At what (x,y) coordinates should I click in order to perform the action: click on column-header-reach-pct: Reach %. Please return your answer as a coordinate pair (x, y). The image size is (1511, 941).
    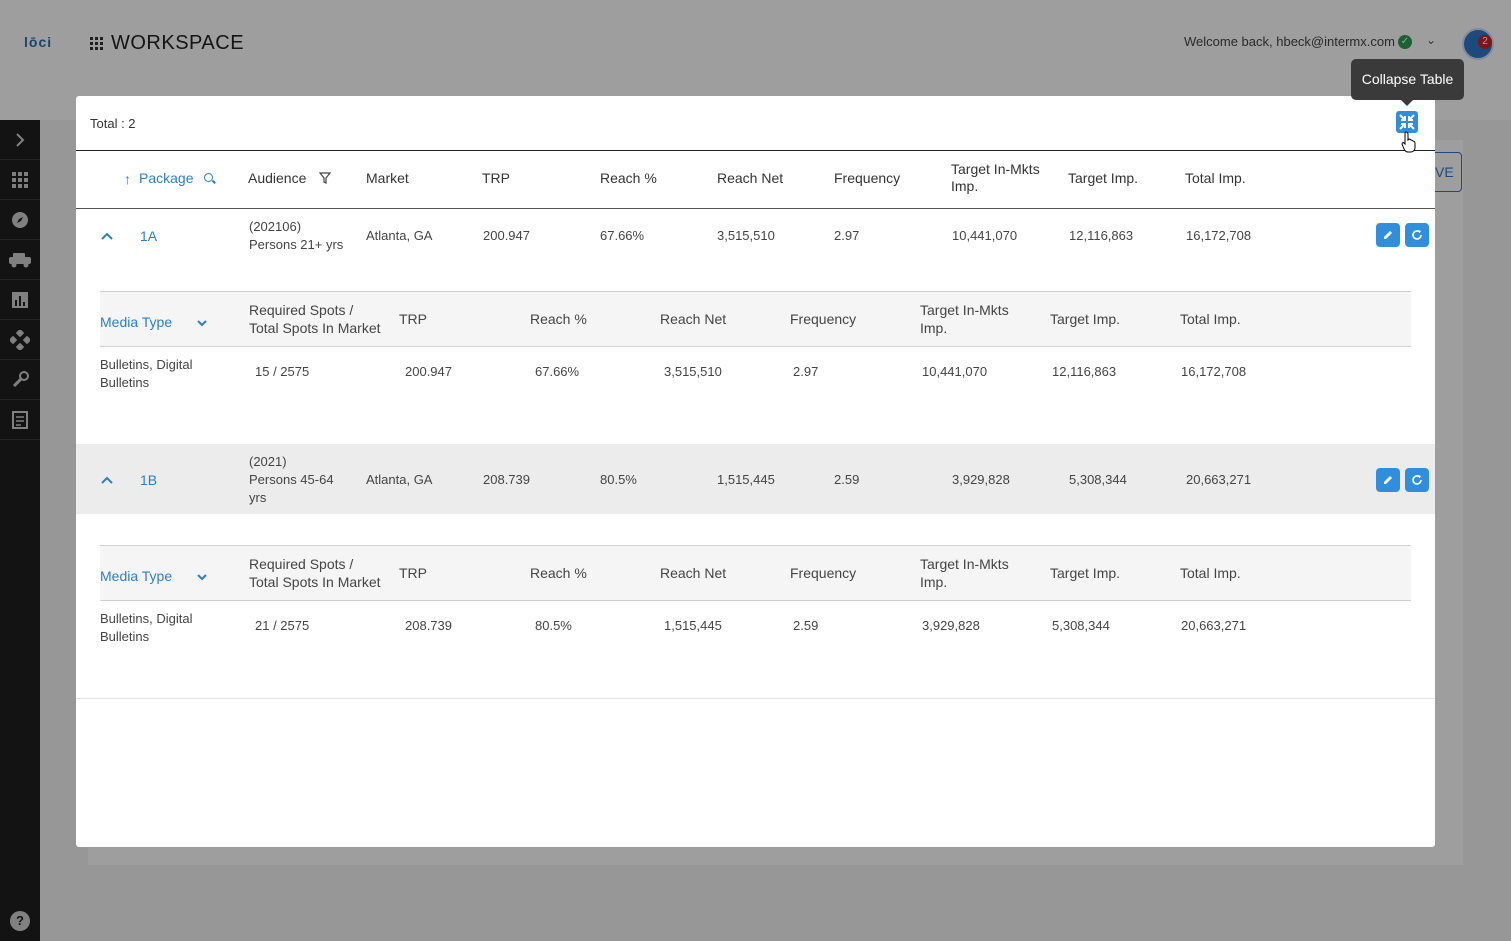
    Looking at the image, I should click on (628, 178).